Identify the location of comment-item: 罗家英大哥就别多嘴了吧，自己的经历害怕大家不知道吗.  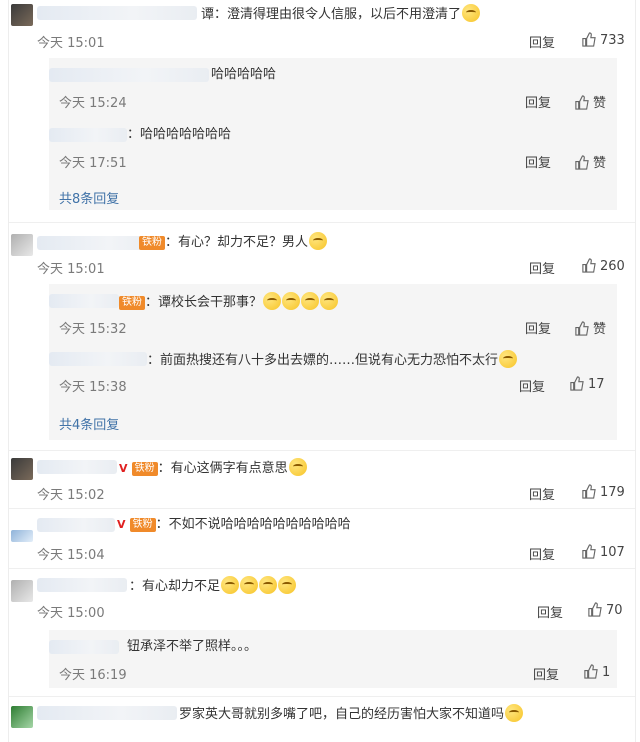
(322, 721).